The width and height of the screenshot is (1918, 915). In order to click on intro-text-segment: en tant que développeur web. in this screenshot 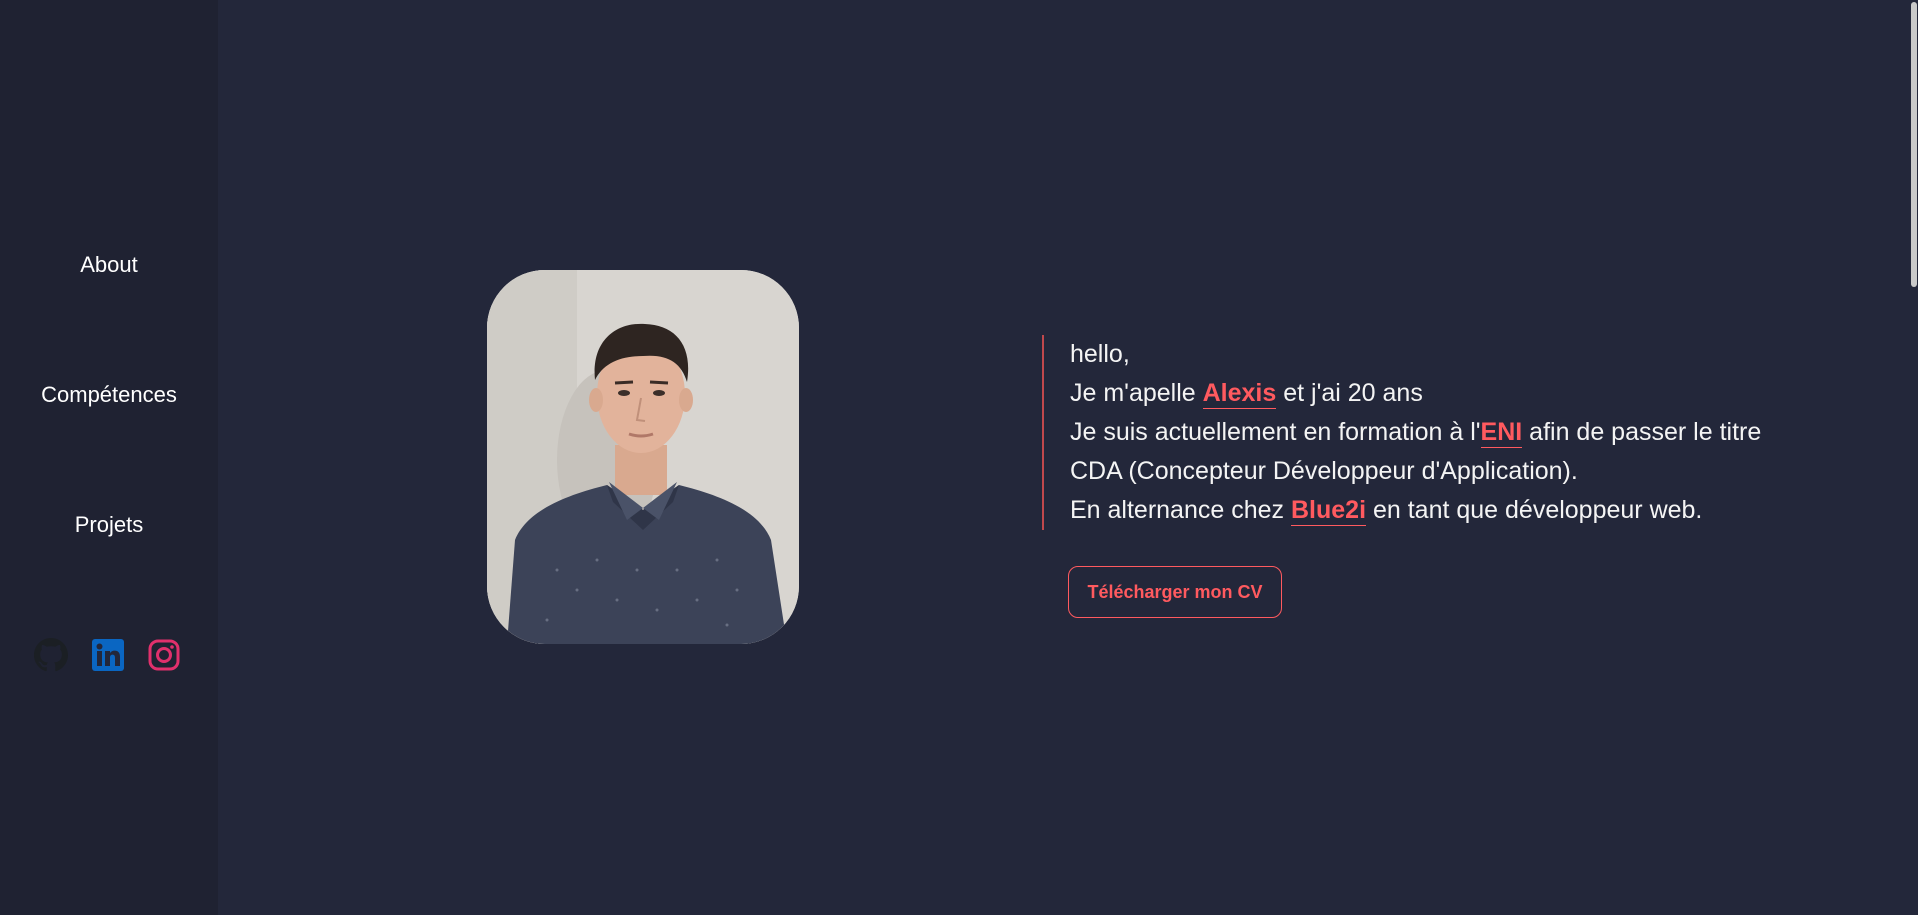, I will do `click(1534, 510)`.